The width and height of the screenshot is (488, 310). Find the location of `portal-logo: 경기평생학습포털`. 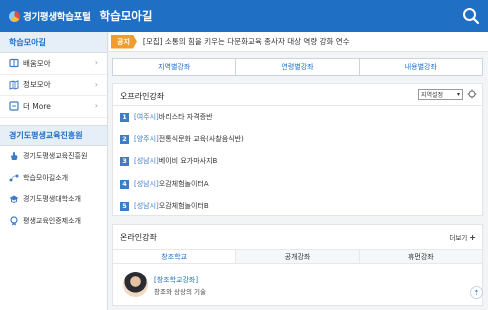

portal-logo: 경기평생학습포털 is located at coordinates (50, 16).